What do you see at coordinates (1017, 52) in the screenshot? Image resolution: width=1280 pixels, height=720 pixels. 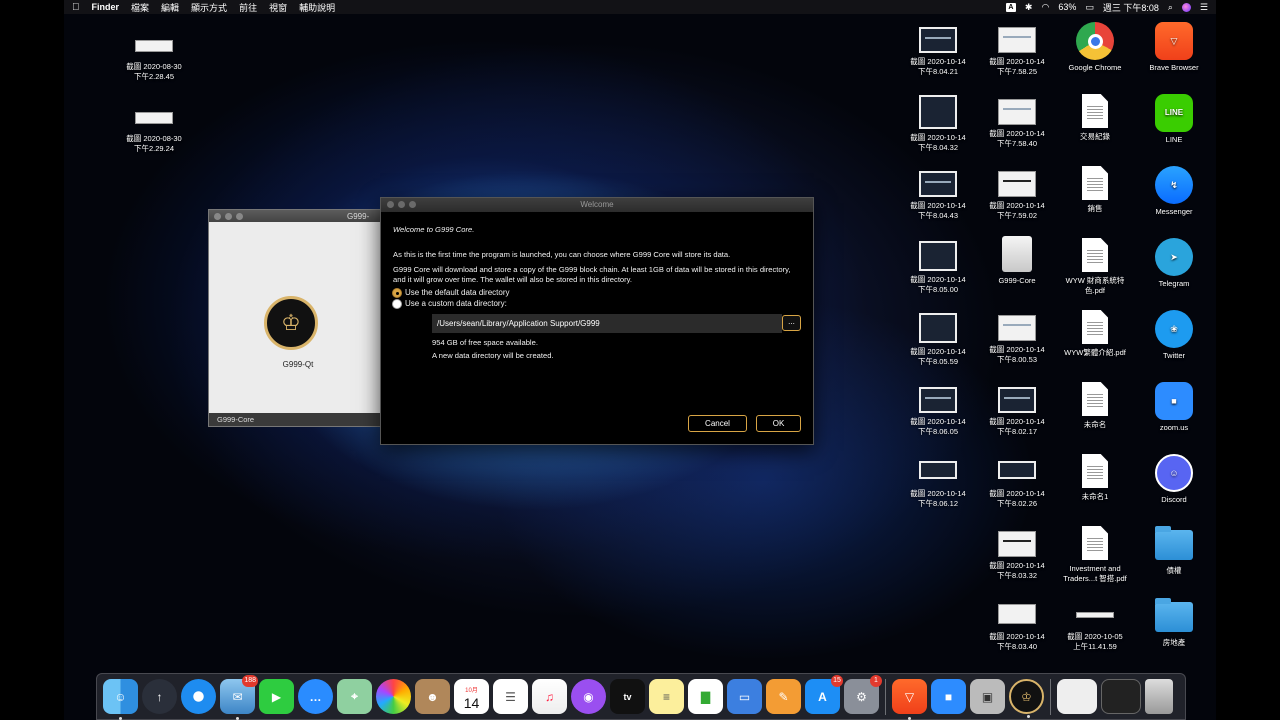 I see `desktop-file-screenshot: 截圖 2020-10-14 下午7.58.25` at bounding box center [1017, 52].